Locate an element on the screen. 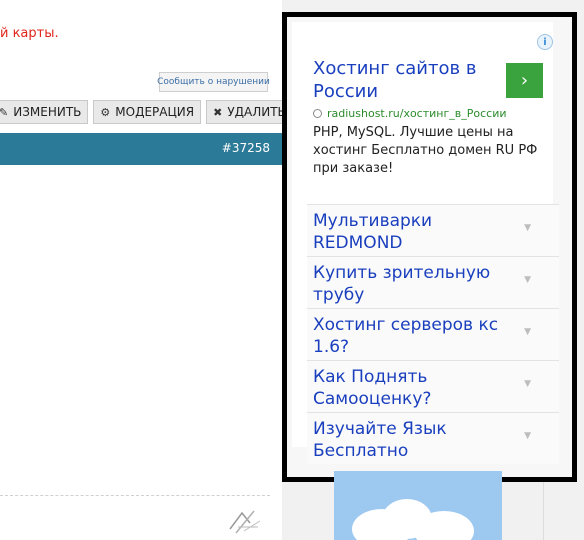  edit-button-label: ИЗМЕНИТЬ is located at coordinates (47, 112).